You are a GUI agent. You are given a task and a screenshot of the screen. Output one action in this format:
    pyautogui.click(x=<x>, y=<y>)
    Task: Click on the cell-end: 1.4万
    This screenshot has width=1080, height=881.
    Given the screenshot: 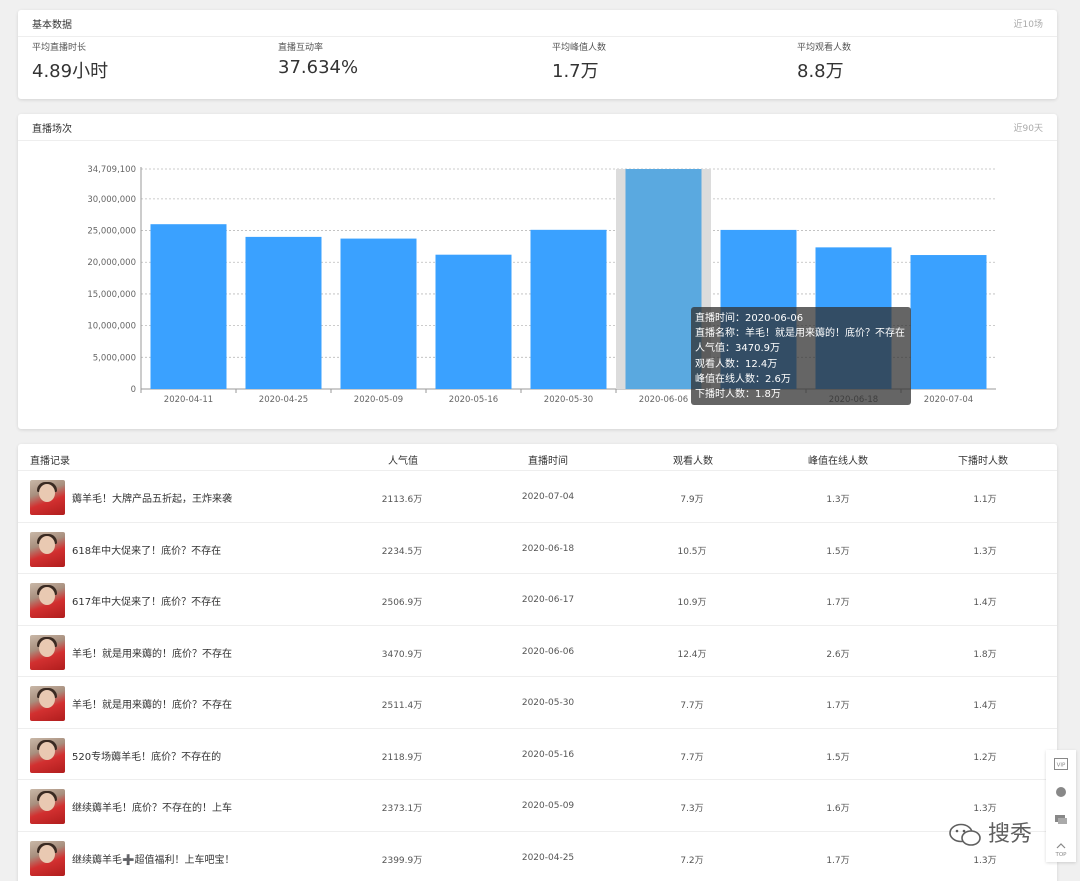 What is the action you would take?
    pyautogui.click(x=985, y=603)
    